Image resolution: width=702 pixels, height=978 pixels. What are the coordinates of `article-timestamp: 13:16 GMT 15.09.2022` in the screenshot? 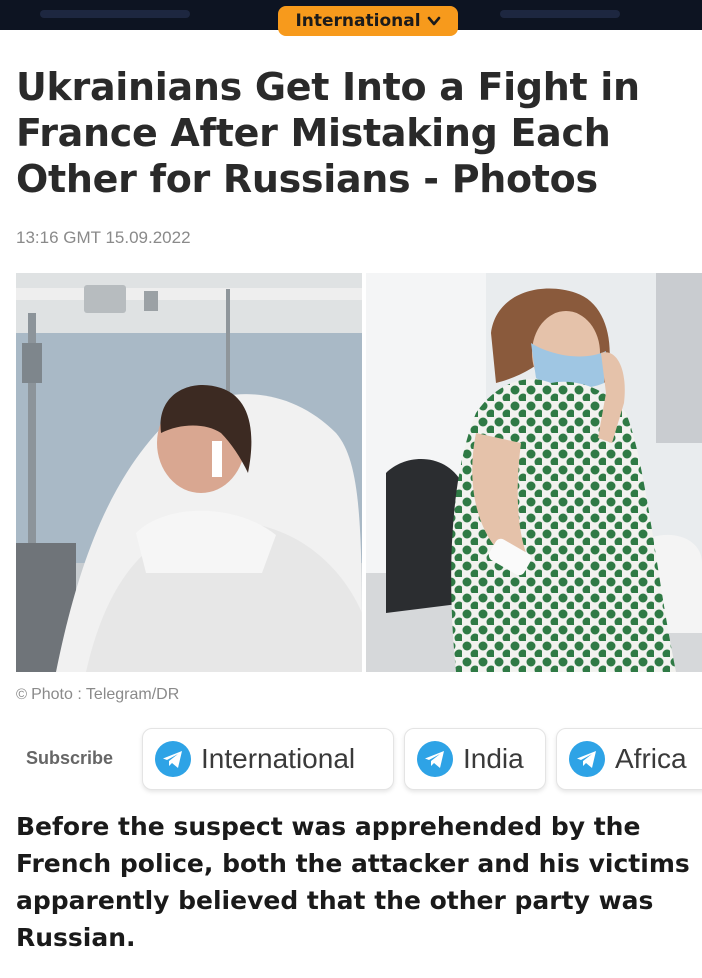 It's located at (103, 237).